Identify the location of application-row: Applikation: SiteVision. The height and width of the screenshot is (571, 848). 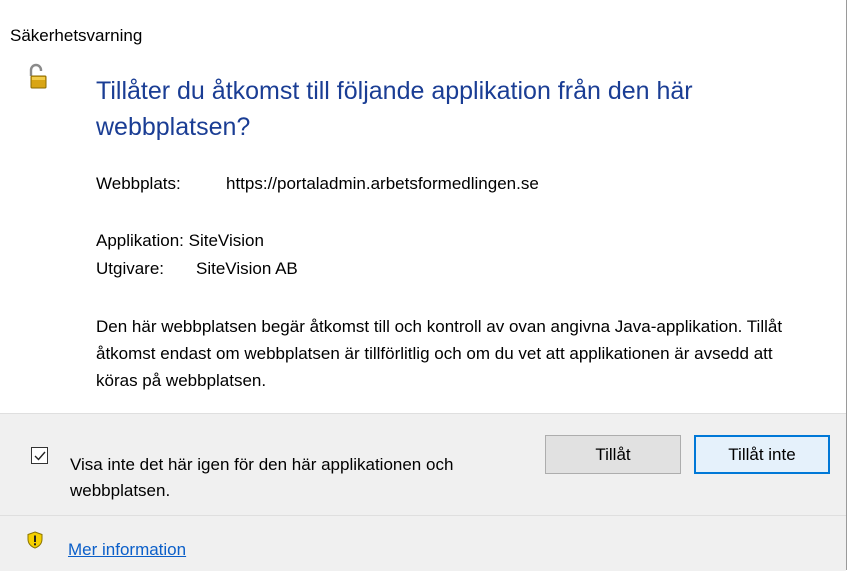
(180, 241).